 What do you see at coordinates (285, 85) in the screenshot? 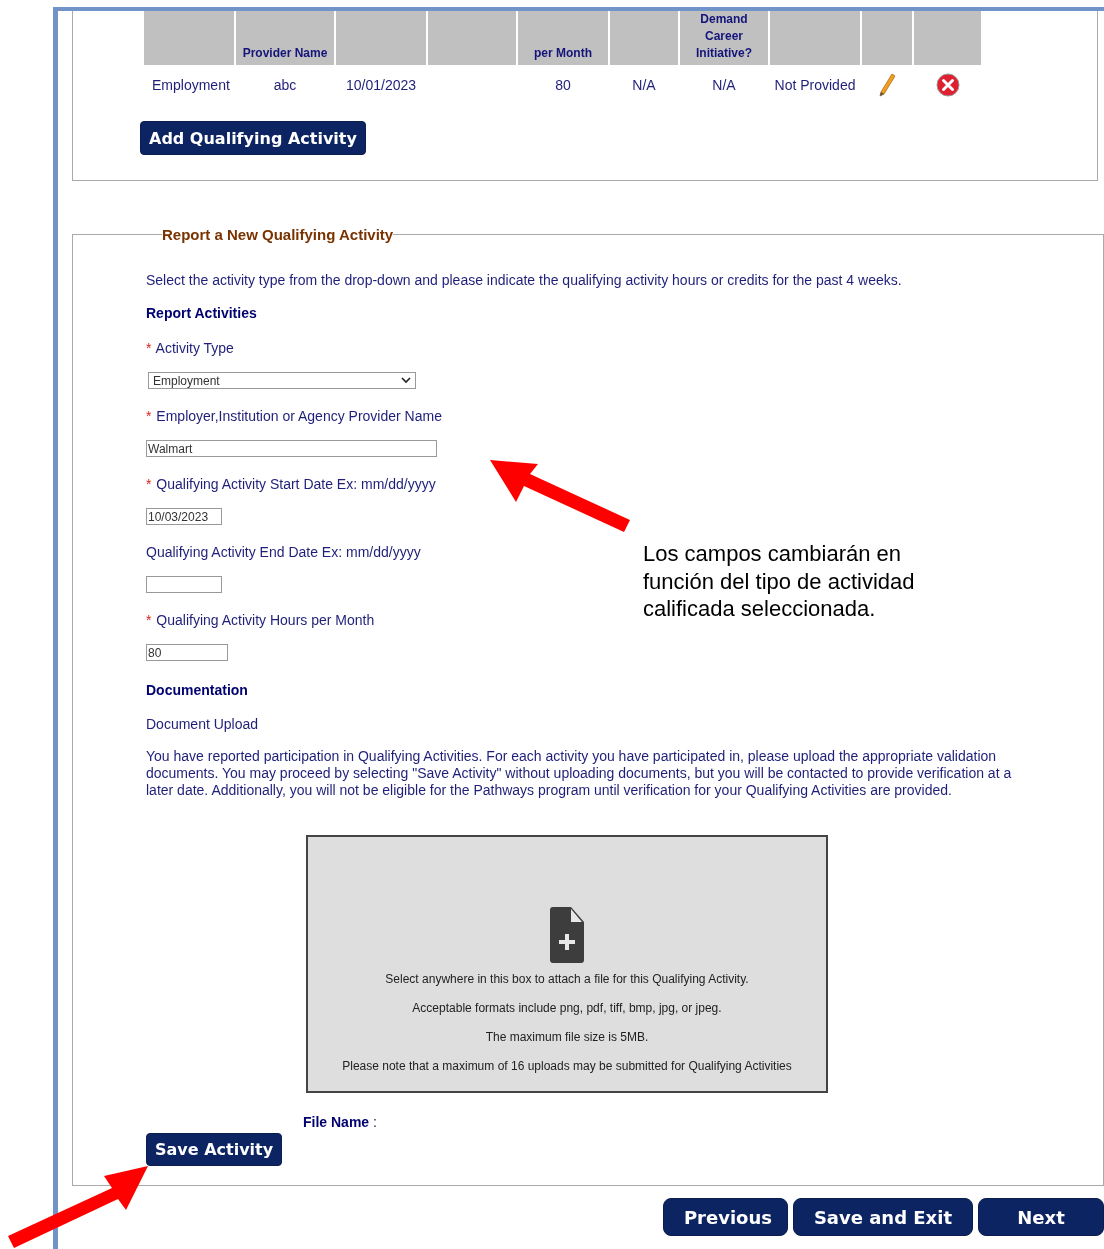
I see `table-cell: abc` at bounding box center [285, 85].